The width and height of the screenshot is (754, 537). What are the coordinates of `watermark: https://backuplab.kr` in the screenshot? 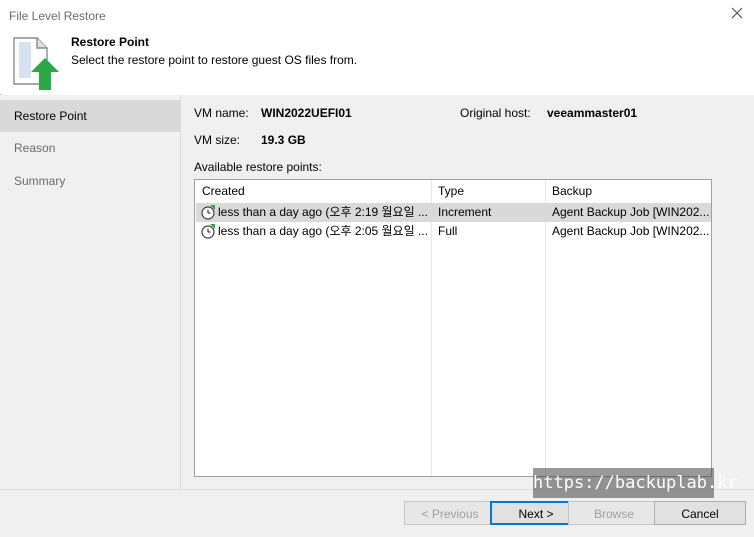 It's located at (635, 483).